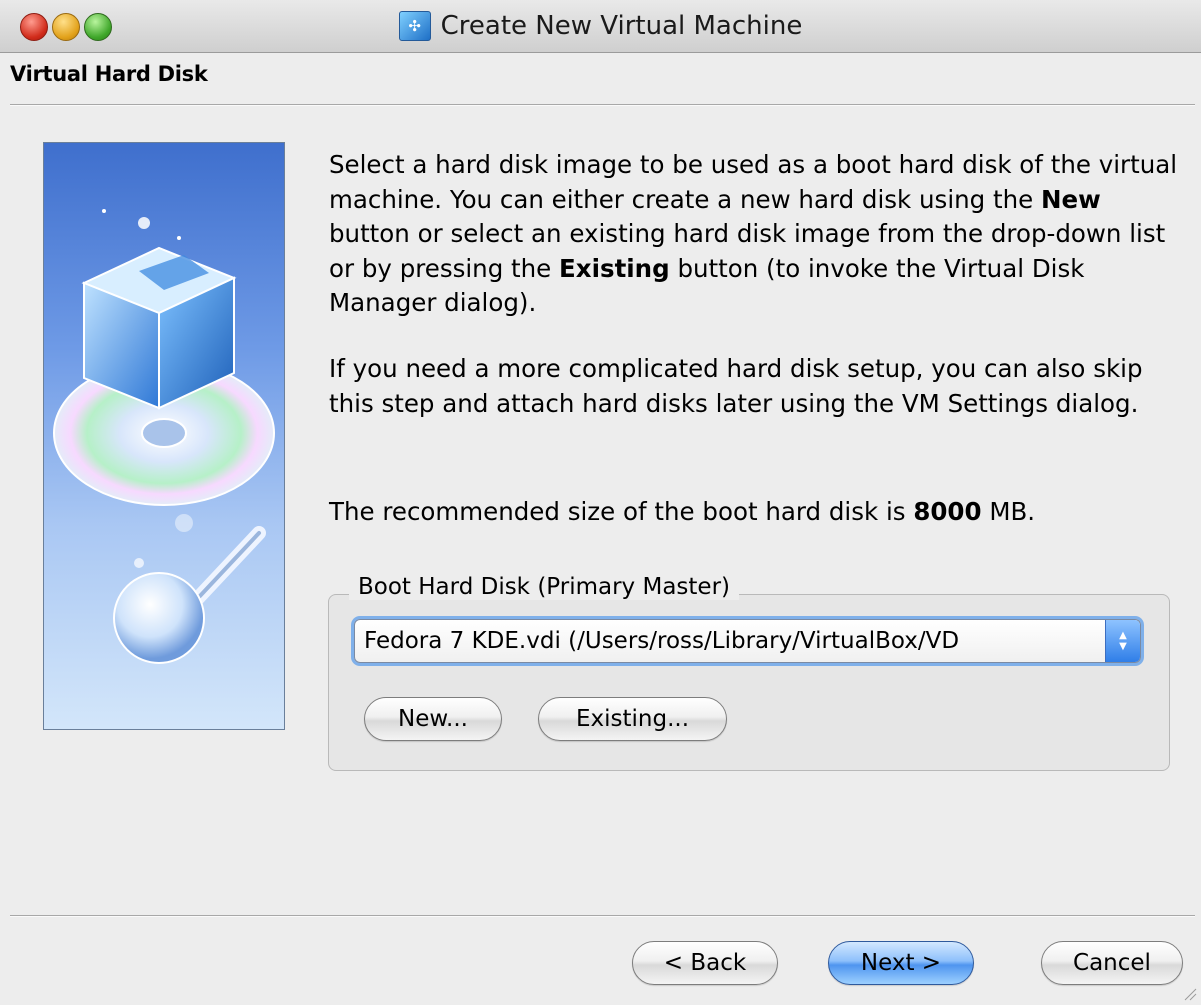  I want to click on cancel-button: Cancel, so click(1112, 963).